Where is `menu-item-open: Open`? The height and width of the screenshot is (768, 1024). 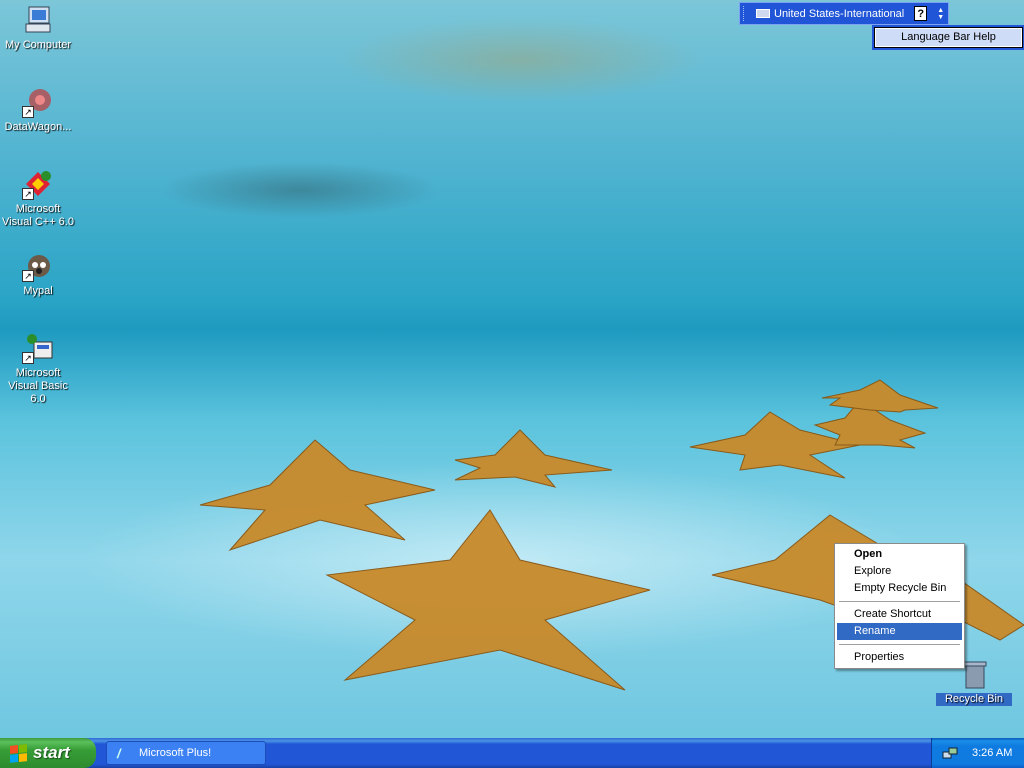
menu-item-open: Open is located at coordinates (899, 554).